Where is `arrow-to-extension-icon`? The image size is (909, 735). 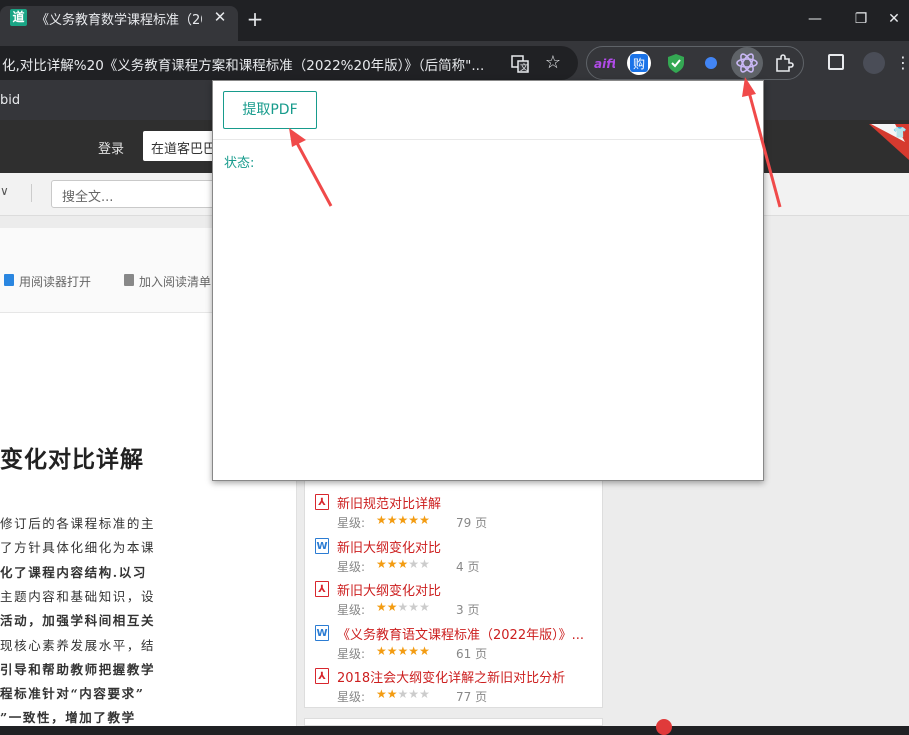 arrow-to-extension-icon is located at coordinates (762, 142).